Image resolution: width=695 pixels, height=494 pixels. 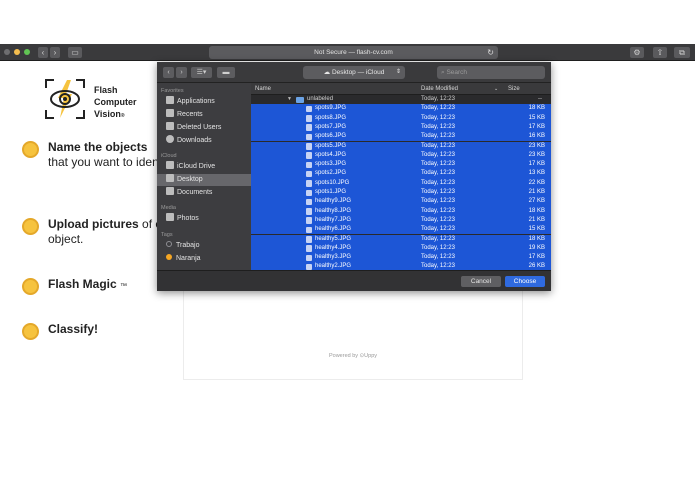 I want to click on sidebar-item-recents: Recents, so click(x=204, y=115).